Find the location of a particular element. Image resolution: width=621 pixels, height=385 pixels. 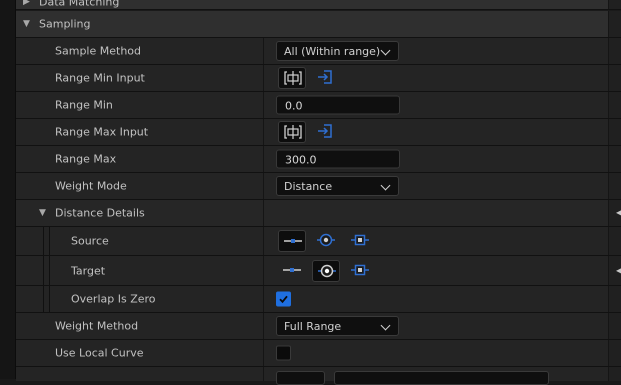

weight-mode-dropdown: Distance is located at coordinates (337, 186).